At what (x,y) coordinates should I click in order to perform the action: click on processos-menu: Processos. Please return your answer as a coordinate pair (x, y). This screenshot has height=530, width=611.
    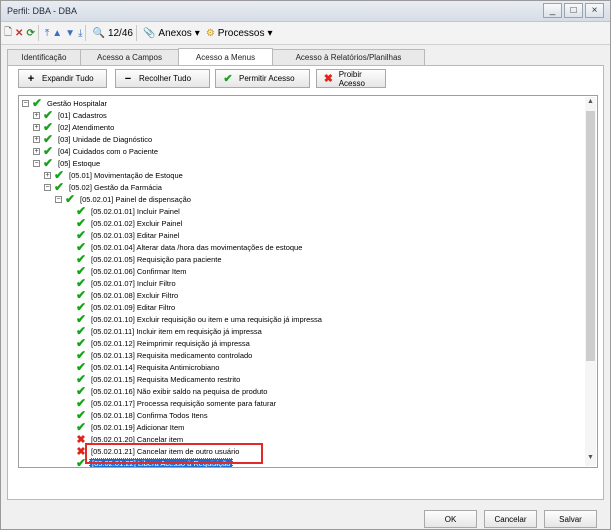
    Looking at the image, I should click on (241, 33).